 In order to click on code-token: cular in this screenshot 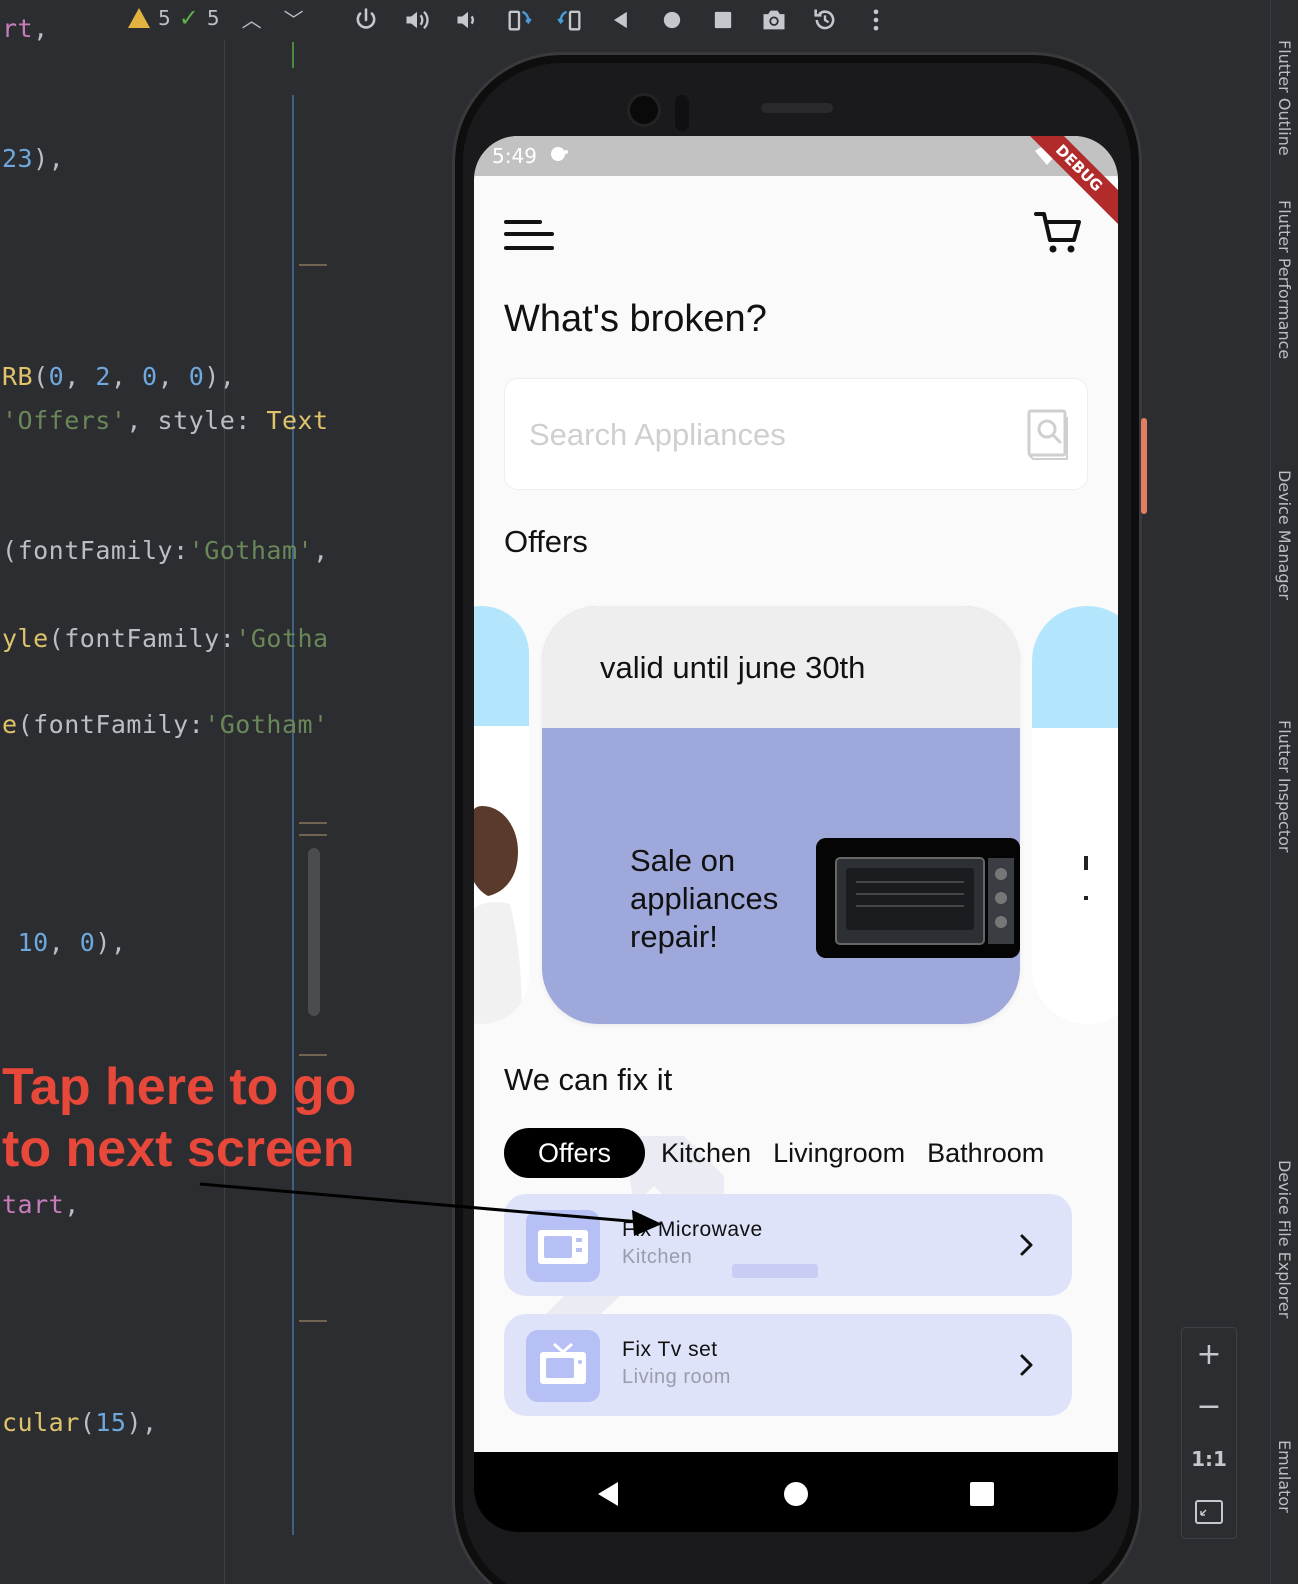, I will do `click(41, 1422)`.